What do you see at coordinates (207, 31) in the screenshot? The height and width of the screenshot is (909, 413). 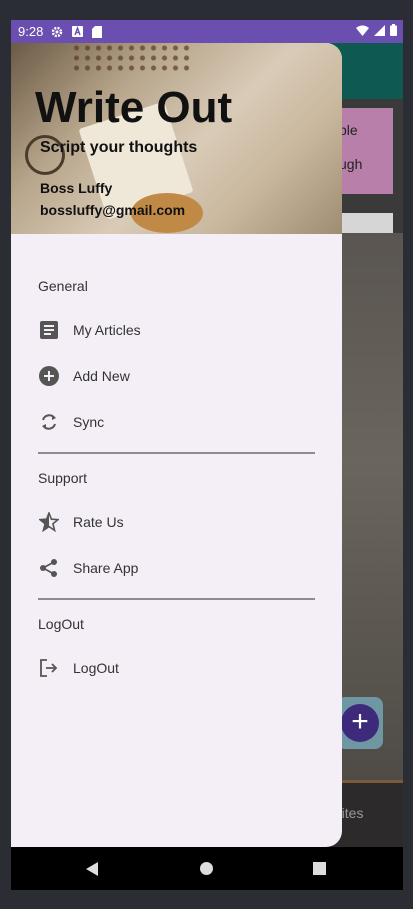 I see `status-bar: 9:28` at bounding box center [207, 31].